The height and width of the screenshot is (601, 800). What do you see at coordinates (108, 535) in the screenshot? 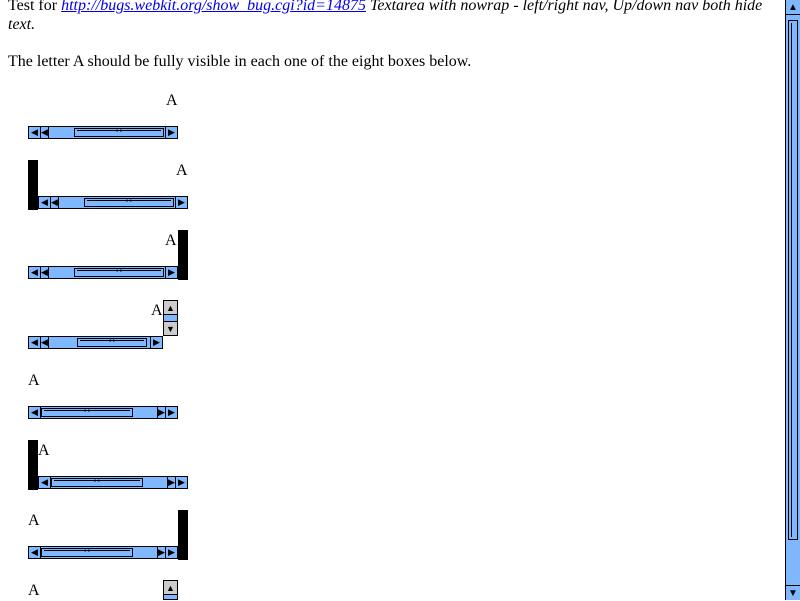
I see `test-box-7: A ◀ ▶ ▶` at bounding box center [108, 535].